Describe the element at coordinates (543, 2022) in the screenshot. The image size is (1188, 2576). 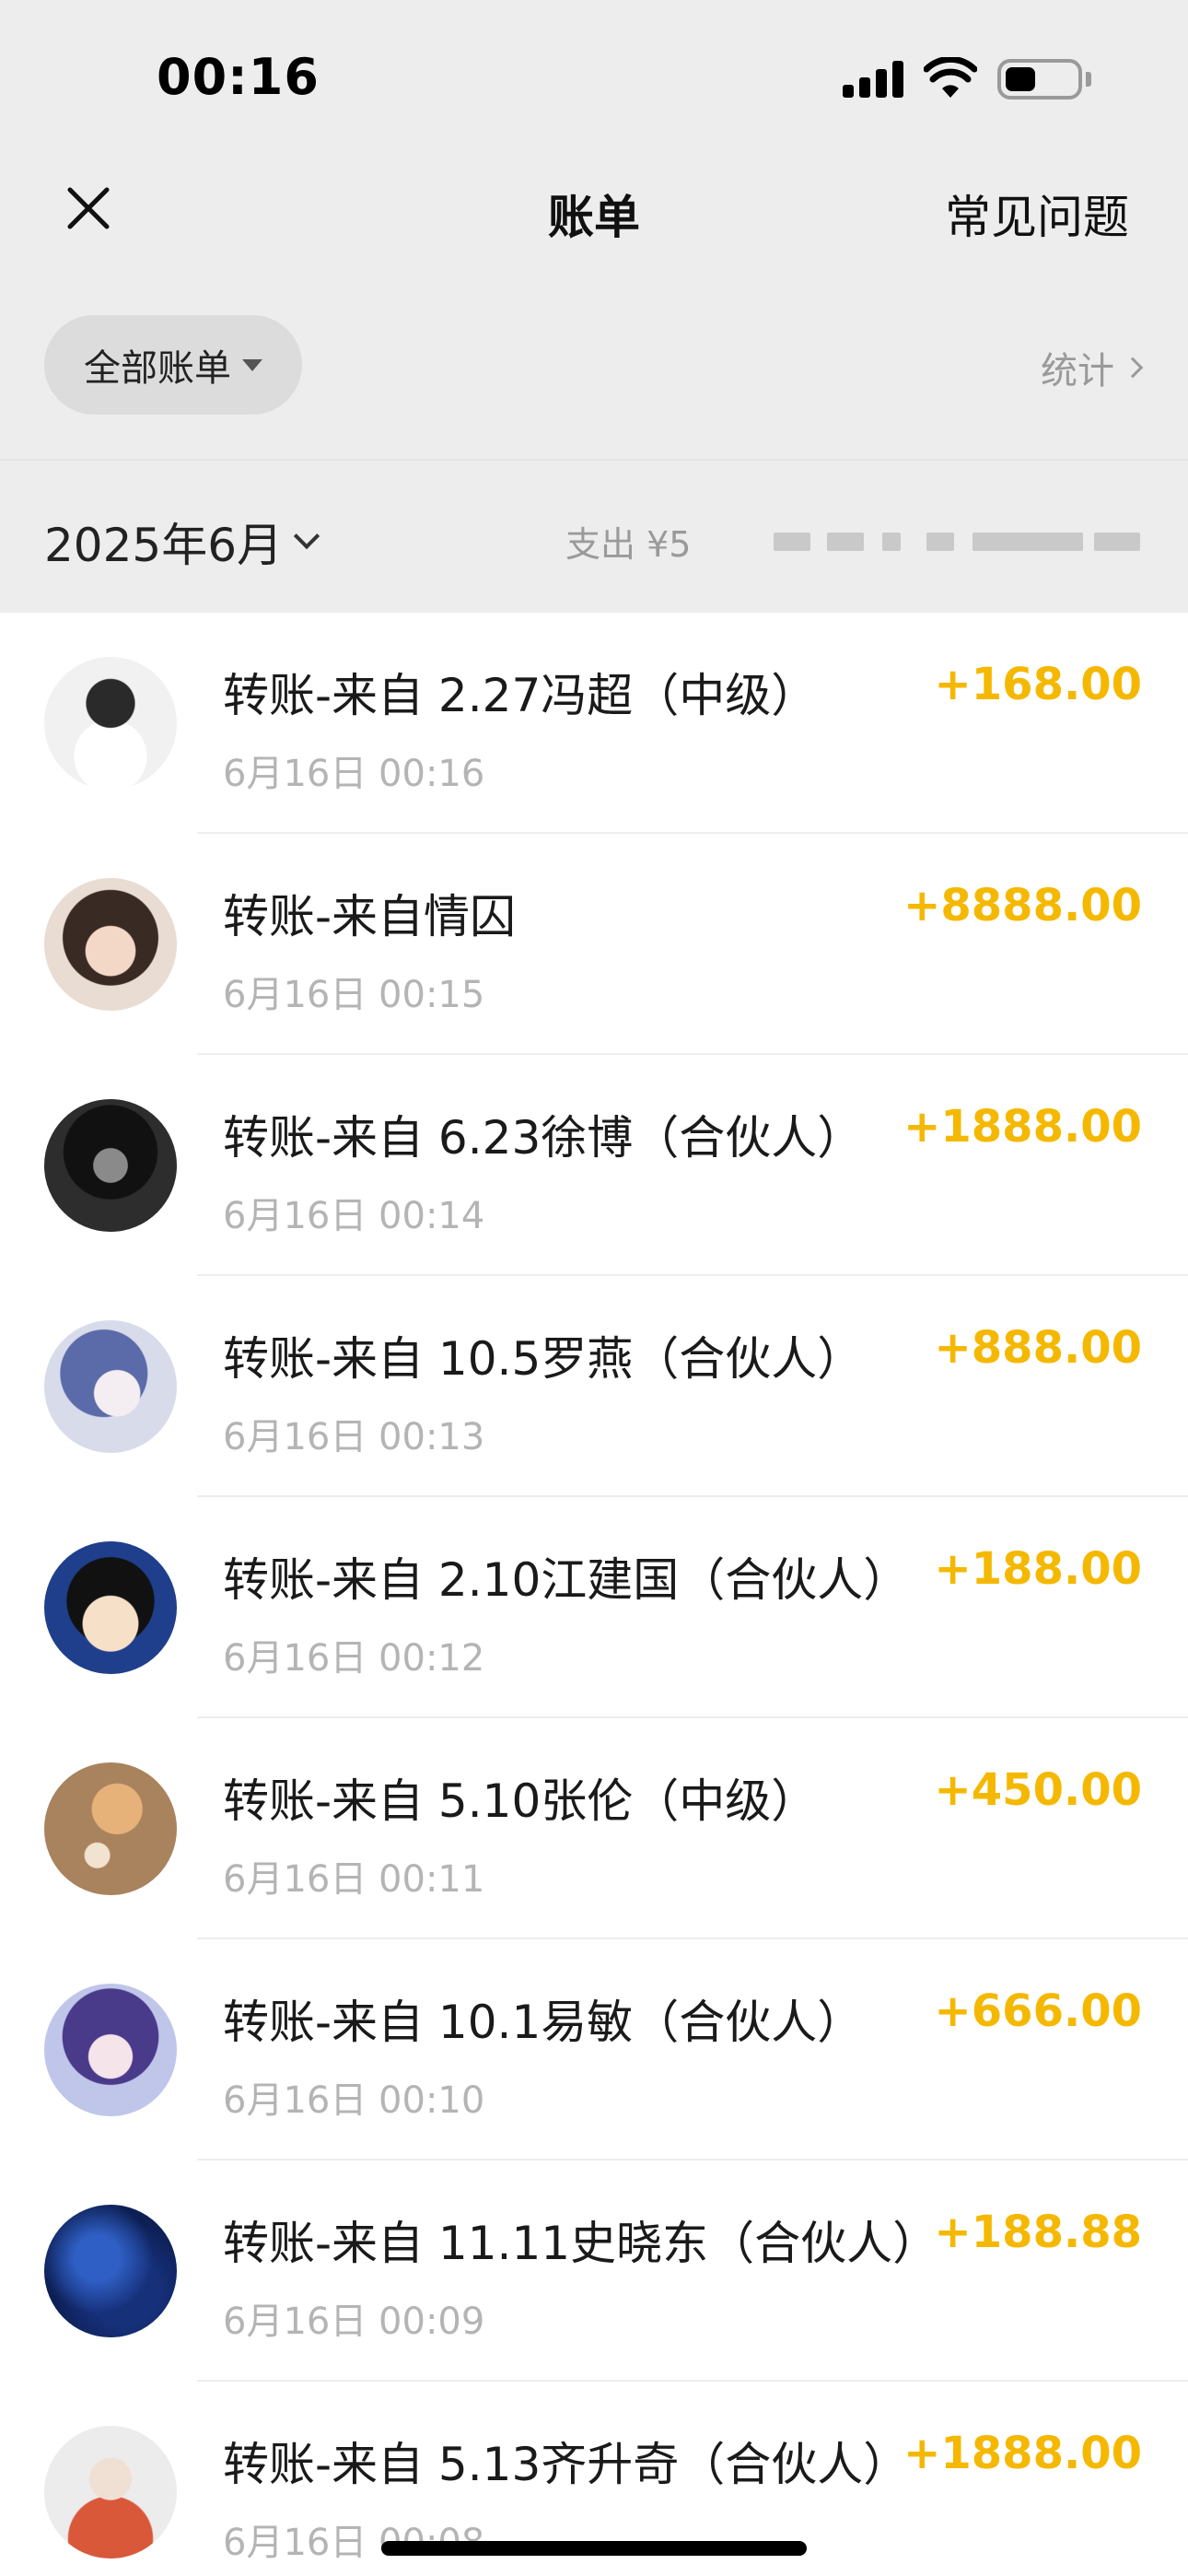
I see `transaction-title: 转账-来自 10.1易敏（合伙人）` at that location.